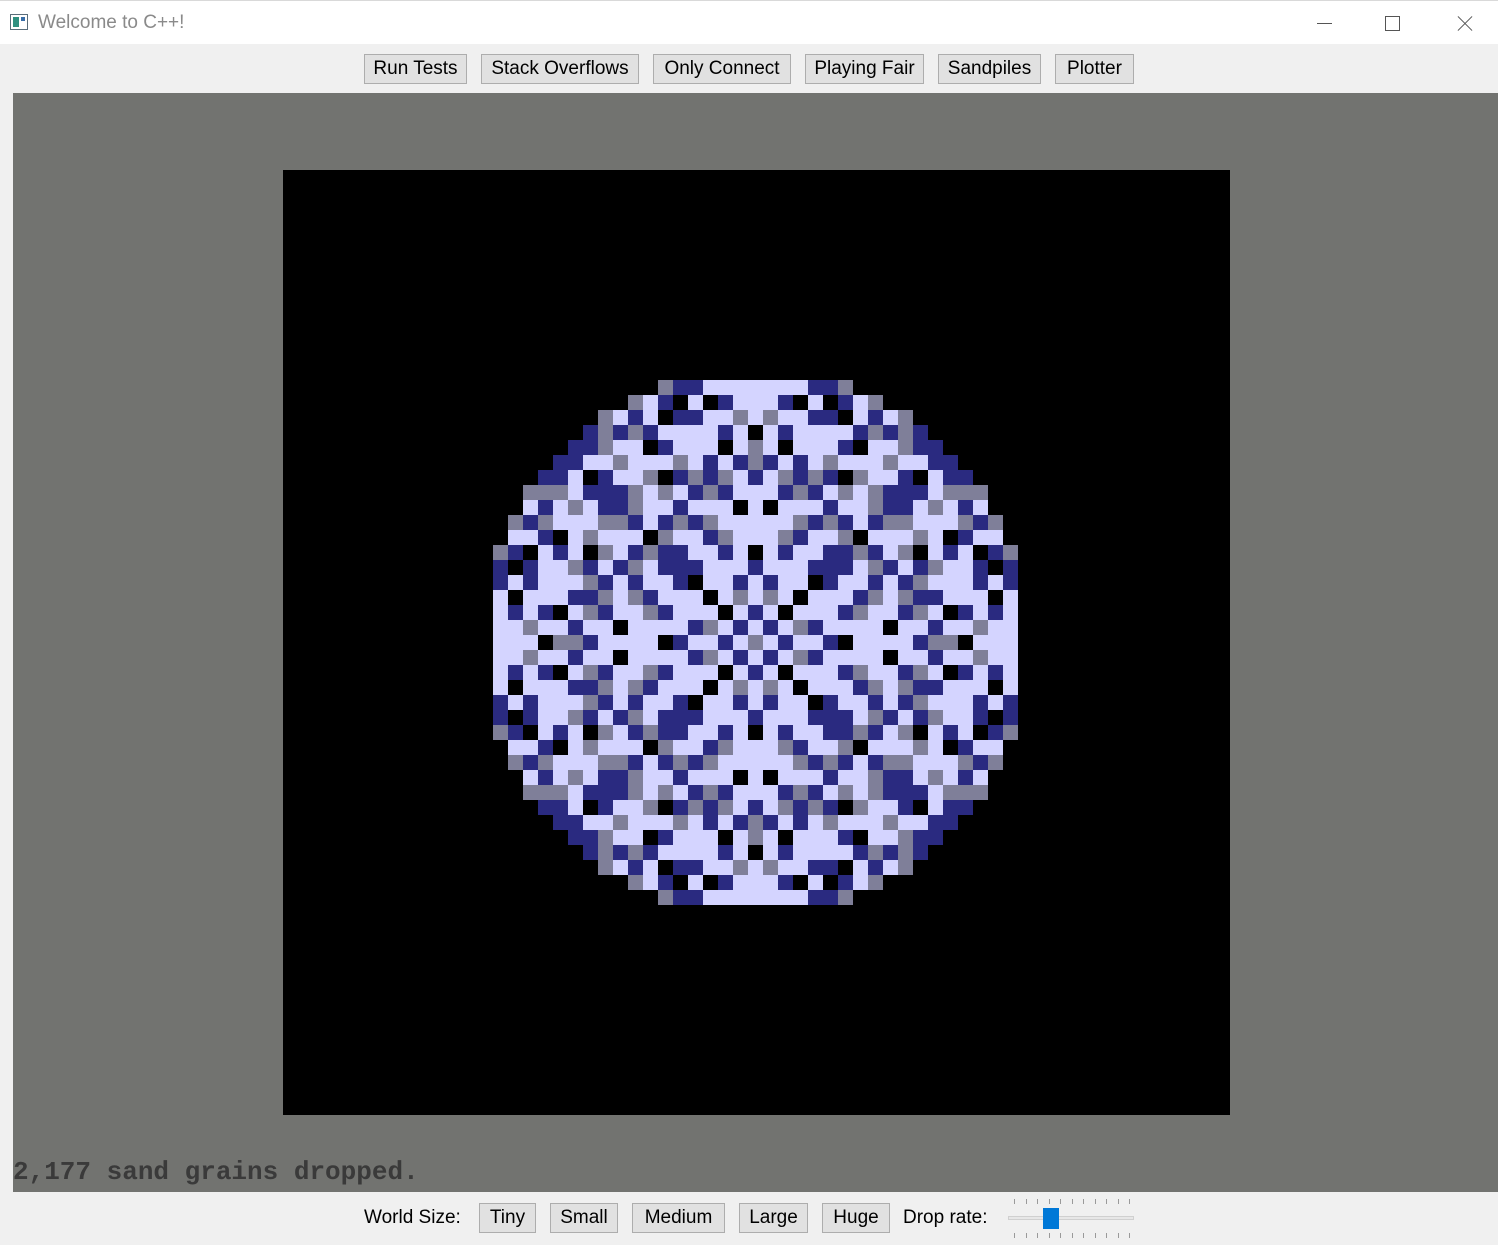 This screenshot has width=1498, height=1245. I want to click on run-tests-button: Run Tests, so click(415, 69).